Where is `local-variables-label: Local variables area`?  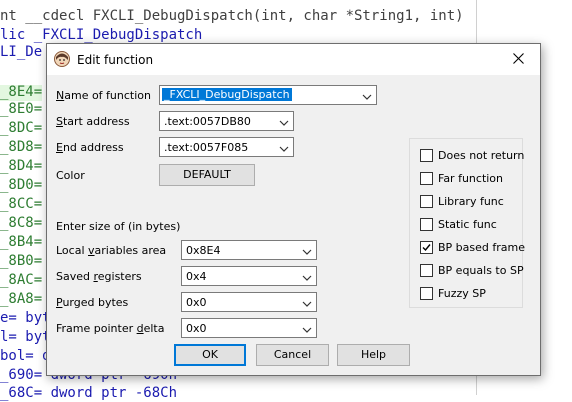 local-variables-label: Local variables area is located at coordinates (111, 250).